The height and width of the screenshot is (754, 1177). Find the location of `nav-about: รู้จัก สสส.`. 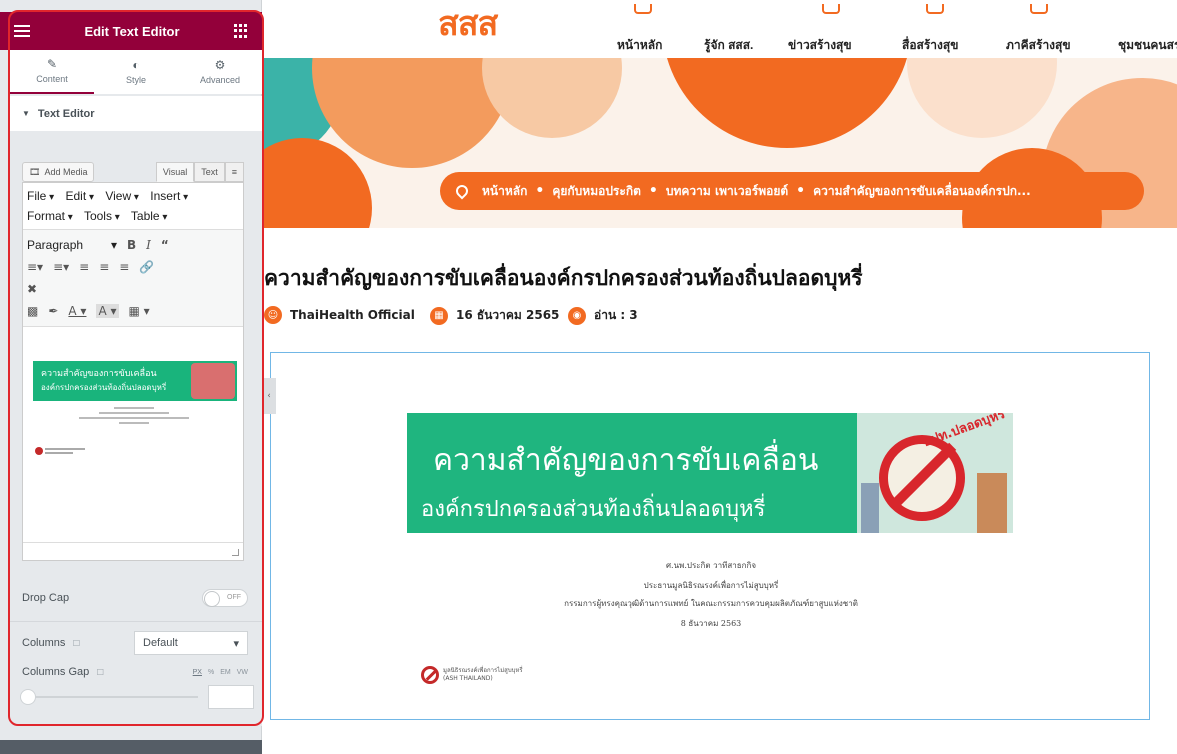

nav-about: รู้จัก สสส. is located at coordinates (728, 45).